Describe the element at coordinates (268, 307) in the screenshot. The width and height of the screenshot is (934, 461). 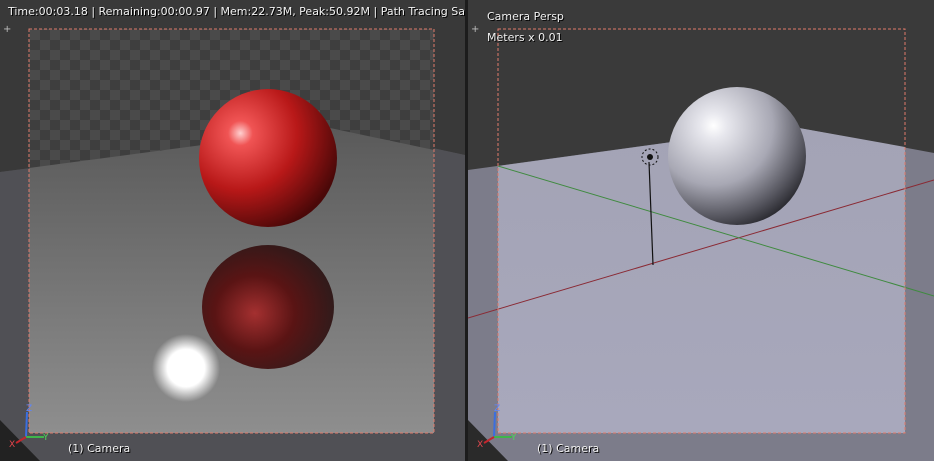
I see `sphere-reflection` at that location.